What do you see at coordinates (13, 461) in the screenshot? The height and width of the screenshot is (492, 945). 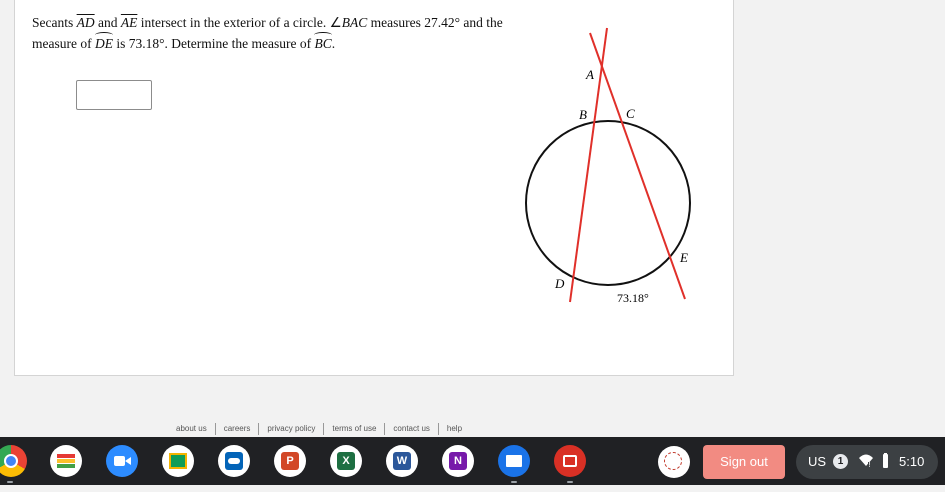 I see `chrome-icon` at bounding box center [13, 461].